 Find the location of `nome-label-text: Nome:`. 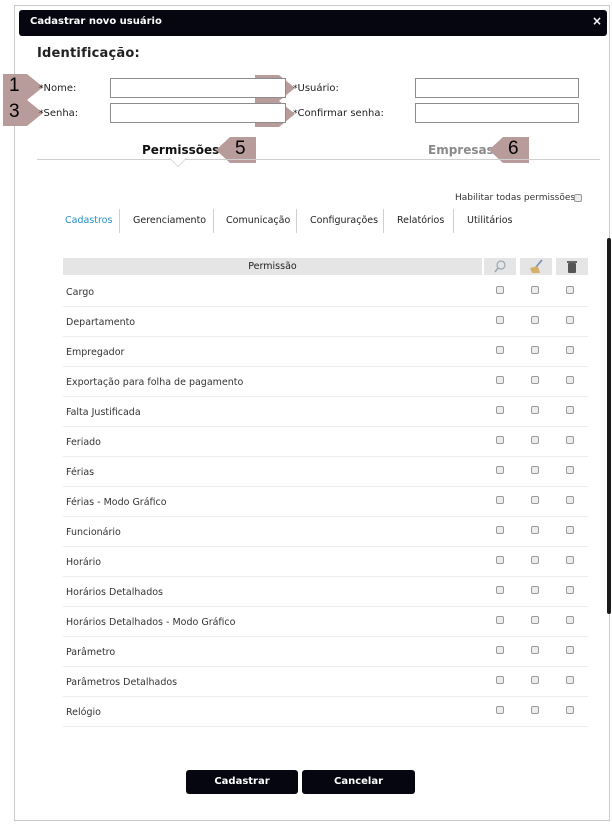

nome-label-text: Nome: is located at coordinates (60, 88).